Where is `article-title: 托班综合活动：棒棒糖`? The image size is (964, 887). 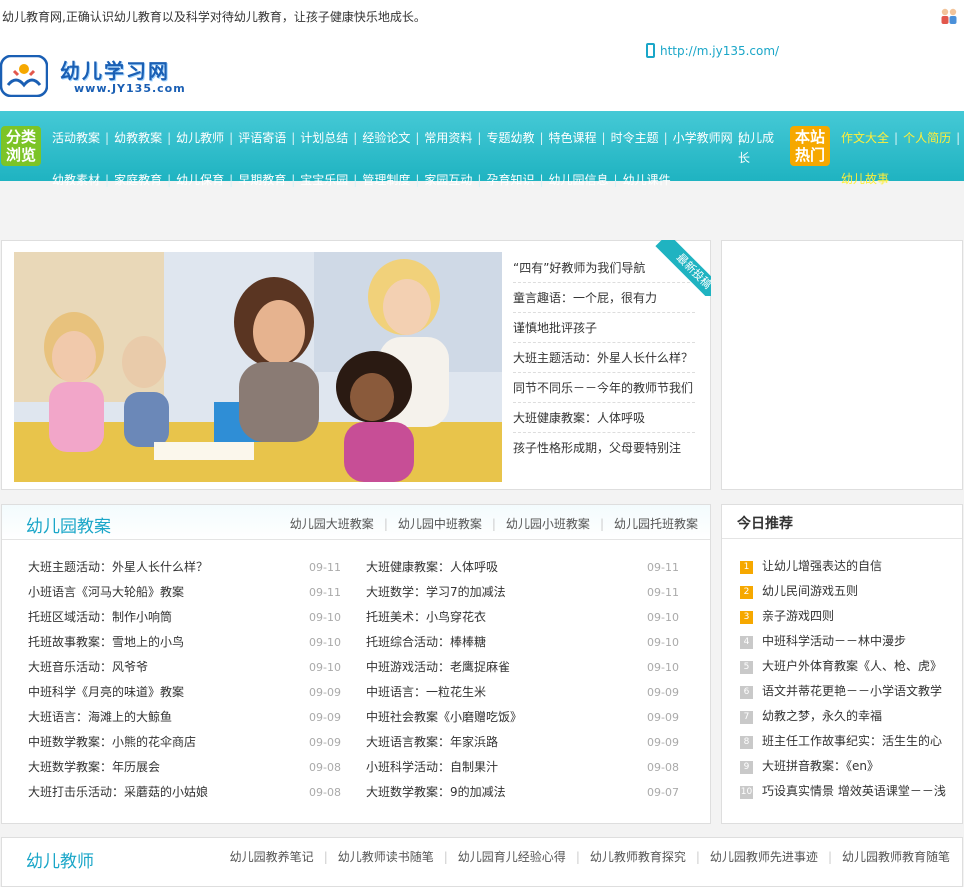
article-title: 托班综合活动：棒棒糖 is located at coordinates (426, 642).